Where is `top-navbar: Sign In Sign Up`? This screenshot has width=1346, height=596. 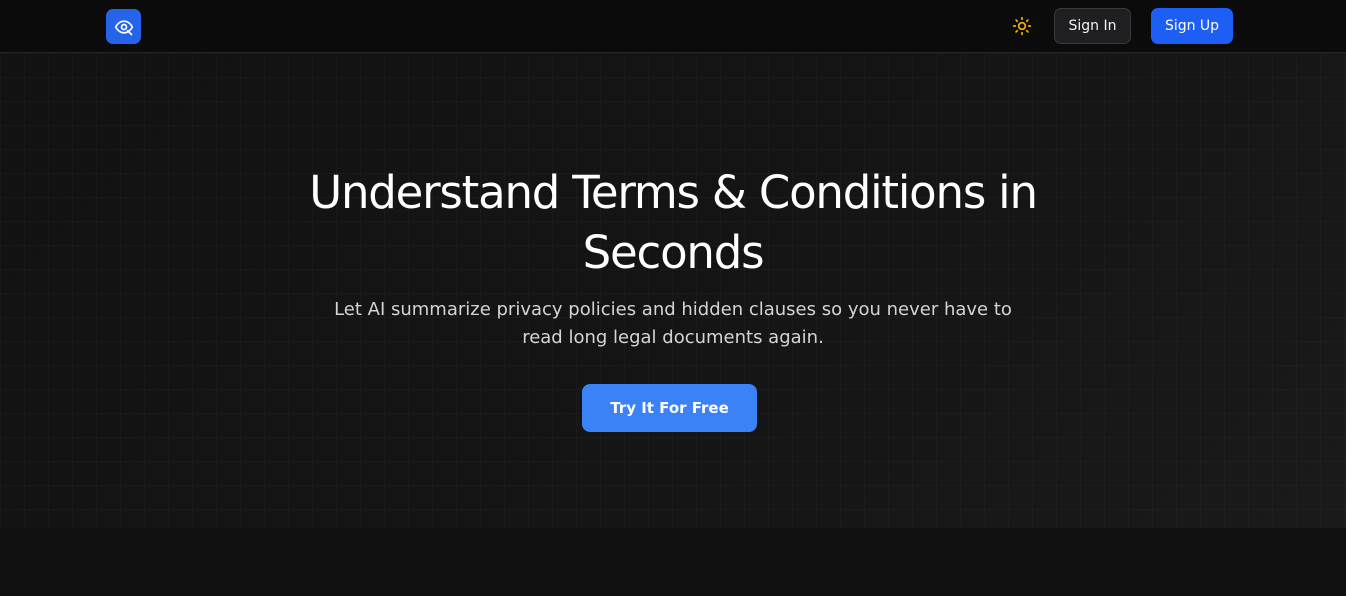 top-navbar: Sign In Sign Up is located at coordinates (673, 26).